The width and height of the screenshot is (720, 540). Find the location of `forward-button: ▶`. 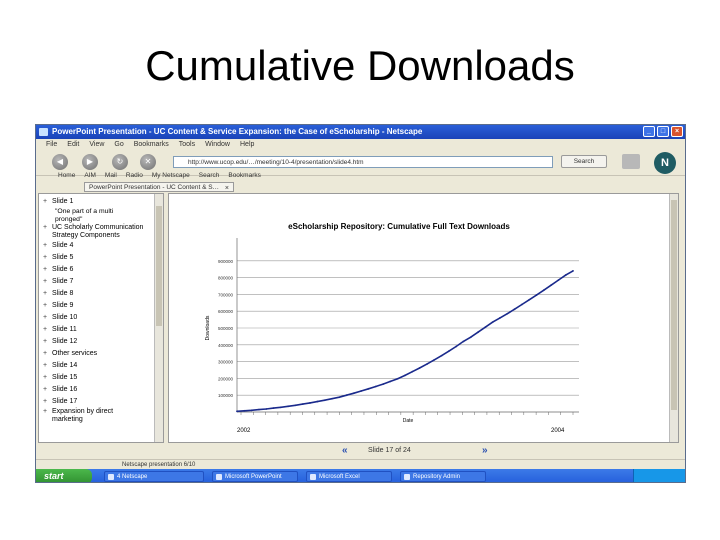

forward-button: ▶ is located at coordinates (90, 162).